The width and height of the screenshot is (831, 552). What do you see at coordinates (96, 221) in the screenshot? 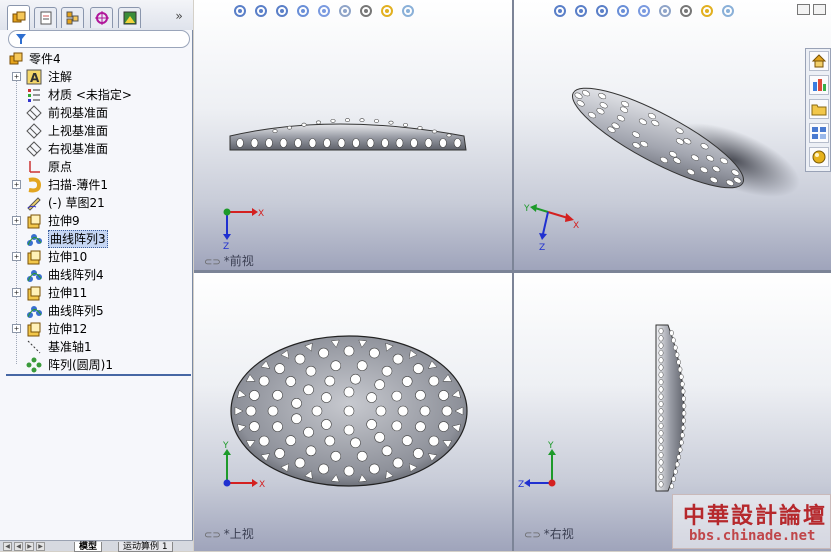
I see `tree-item: + 拉伸9` at bounding box center [96, 221].